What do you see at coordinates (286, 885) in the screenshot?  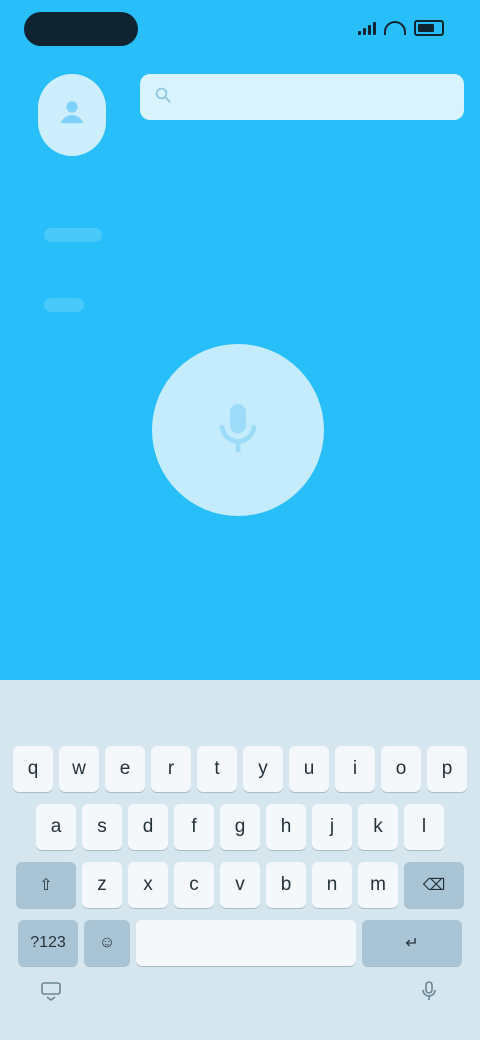 I see `key-b: b` at bounding box center [286, 885].